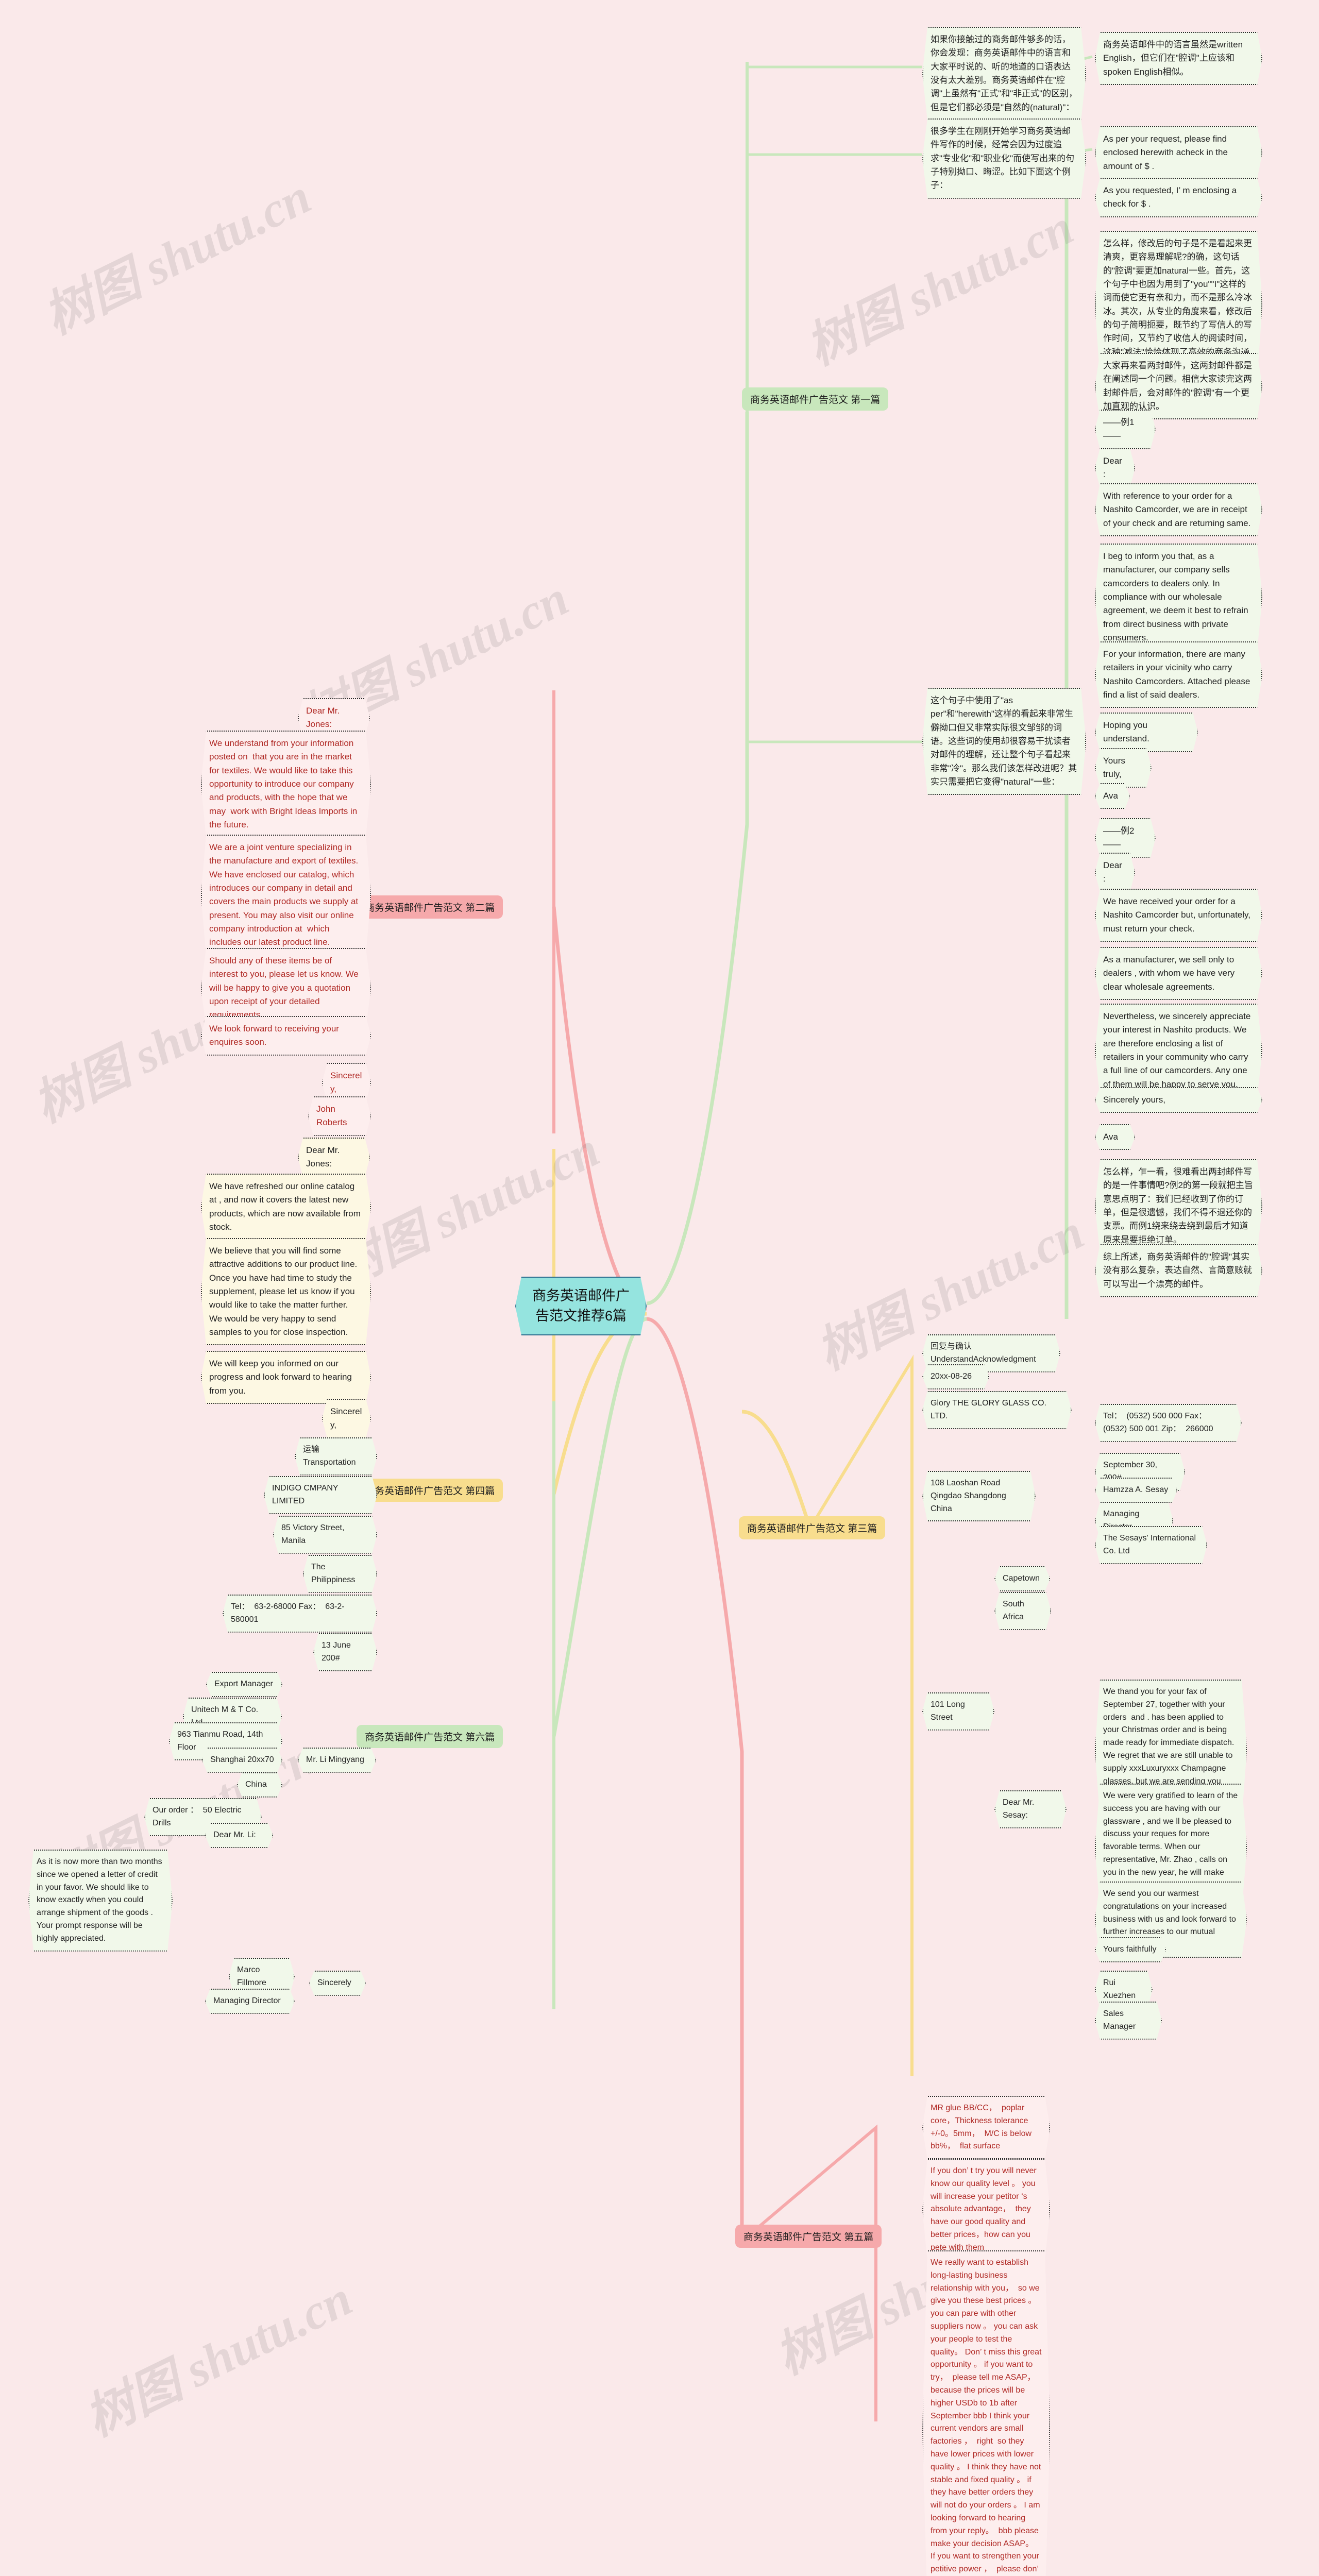 The image size is (1319, 2576). I want to click on node-b6-17: Managing Director, so click(250, 2001).